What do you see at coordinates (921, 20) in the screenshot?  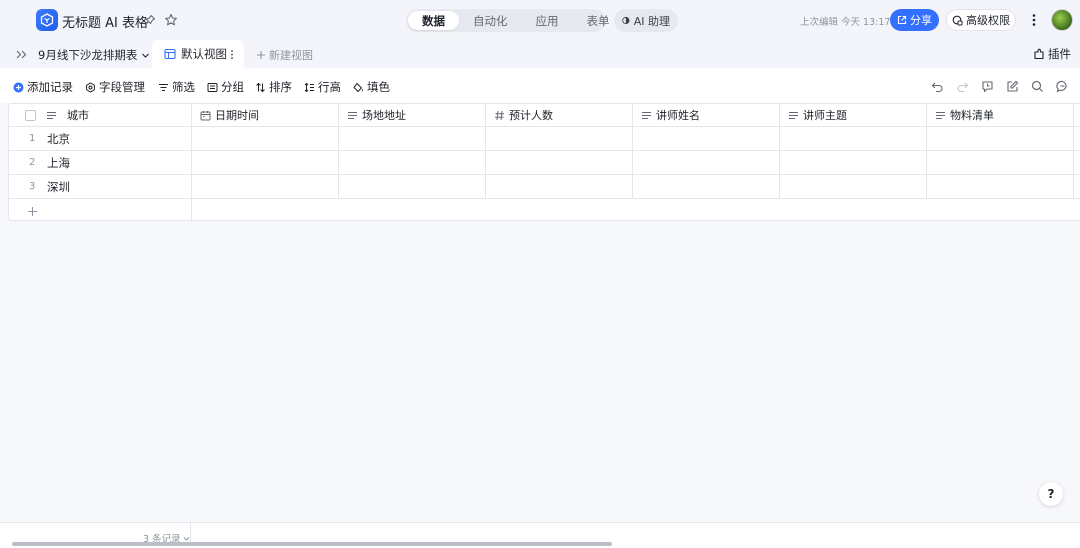 I see `share-label: 分享` at bounding box center [921, 20].